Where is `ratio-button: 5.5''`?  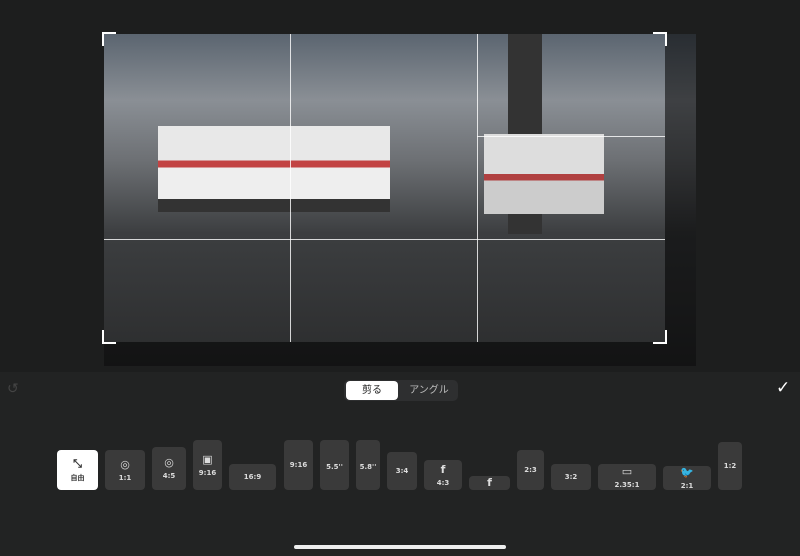 ratio-button: 5.5'' is located at coordinates (334, 465).